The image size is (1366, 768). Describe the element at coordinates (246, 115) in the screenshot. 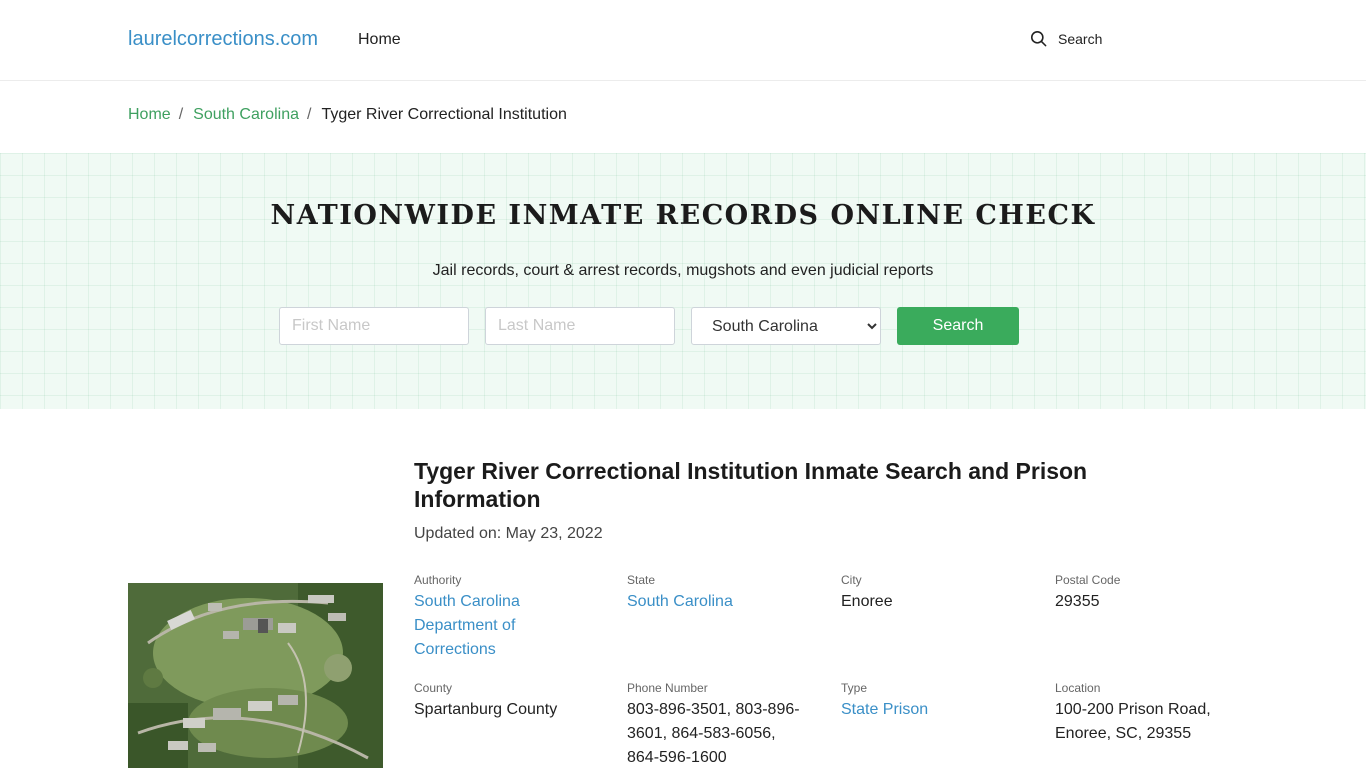

I see `breadcrumb-state-link: South Carolina` at that location.